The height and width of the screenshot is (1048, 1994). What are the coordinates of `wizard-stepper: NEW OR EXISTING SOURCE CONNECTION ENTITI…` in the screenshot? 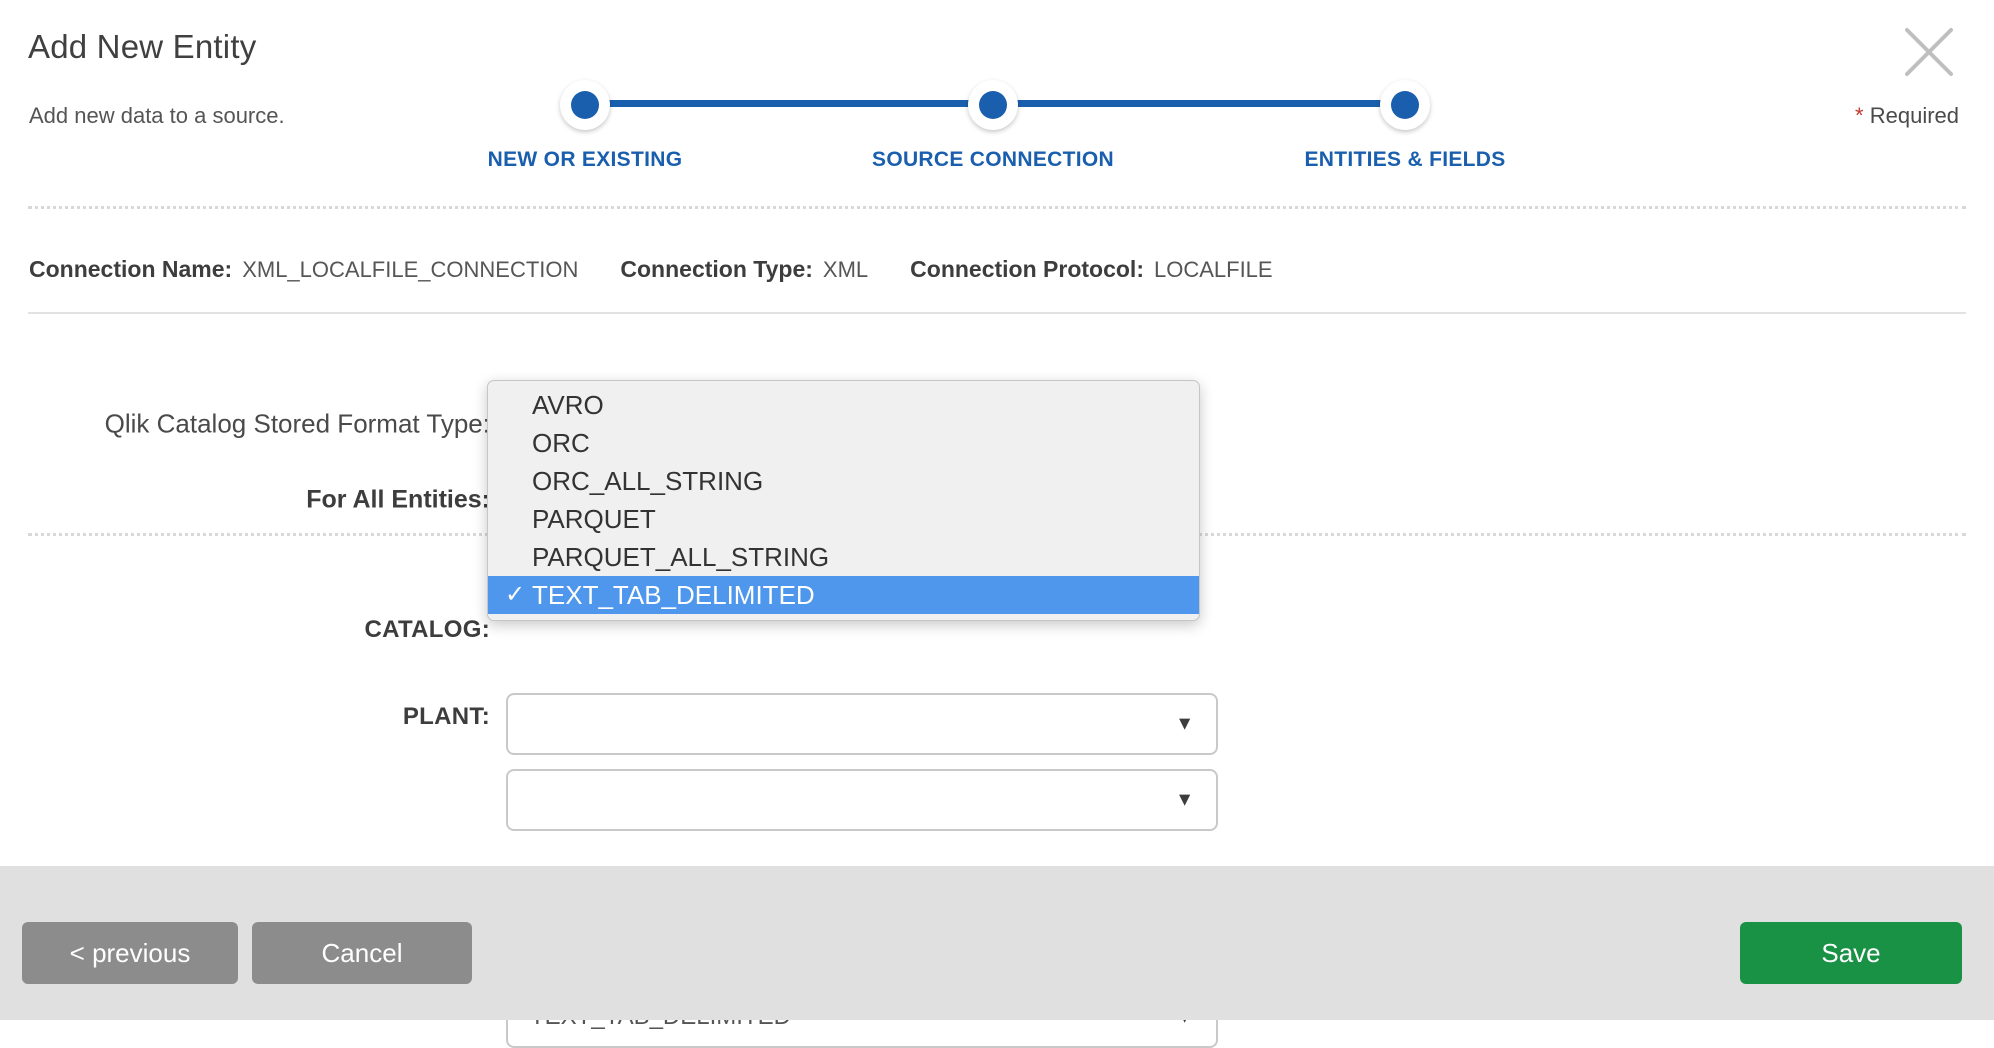 It's located at (996, 105).